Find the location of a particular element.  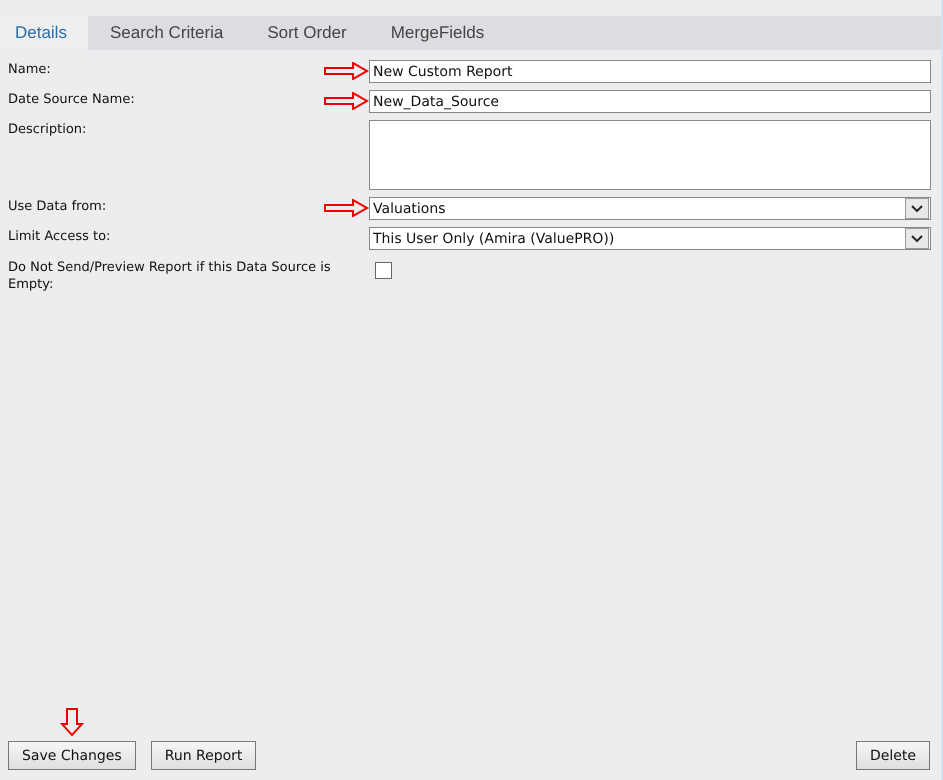

dropdown: Valuations is located at coordinates (650, 208).